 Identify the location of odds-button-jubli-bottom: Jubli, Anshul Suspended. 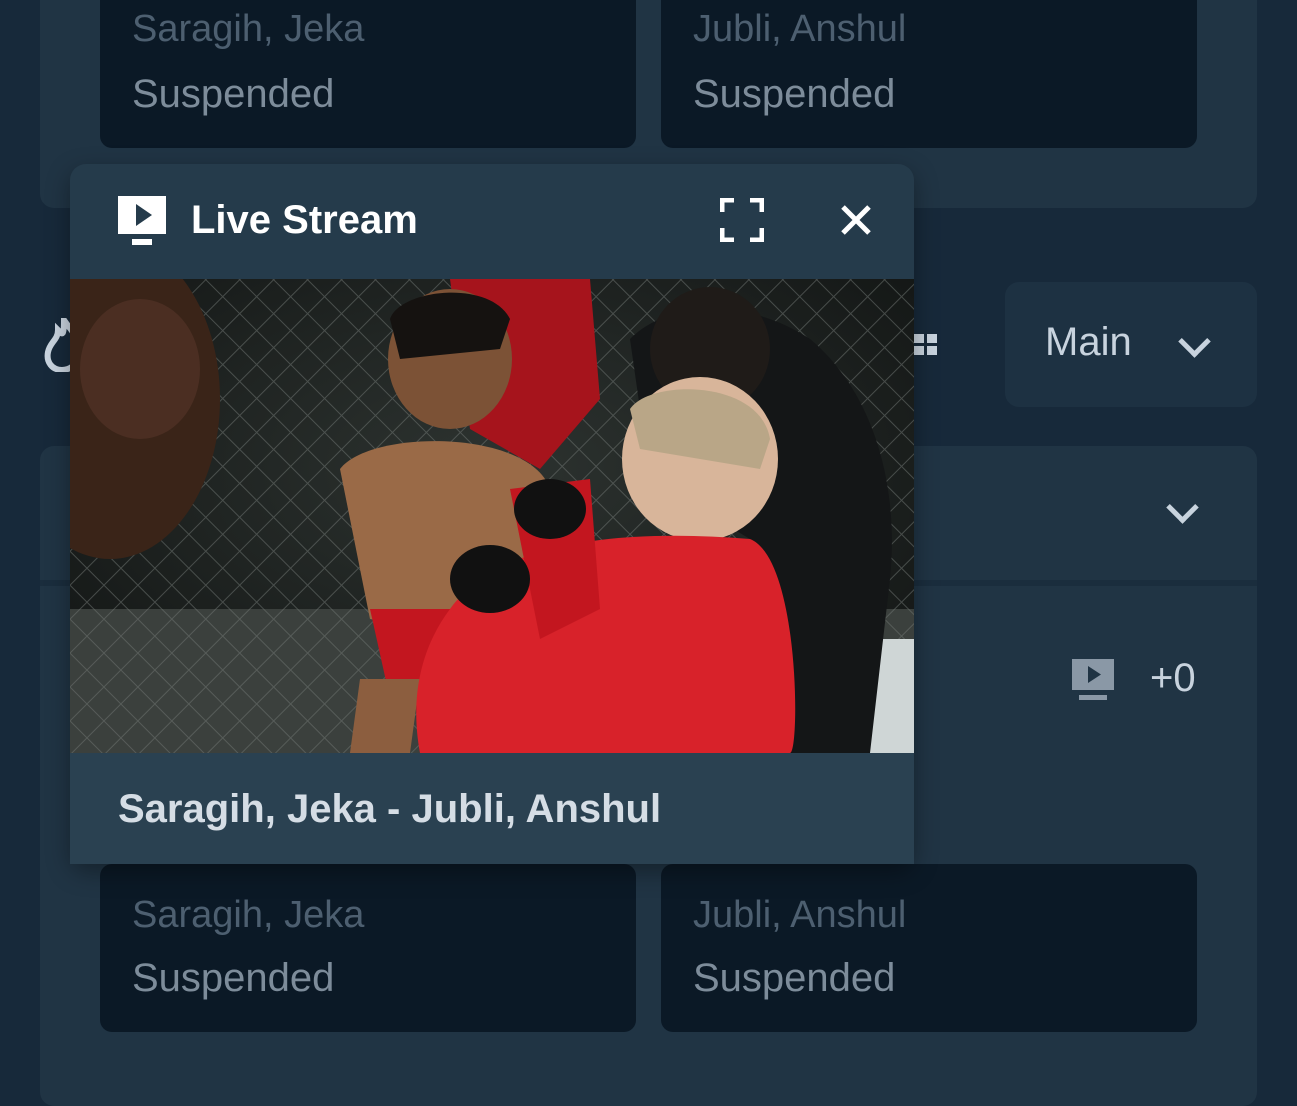
(929, 948).